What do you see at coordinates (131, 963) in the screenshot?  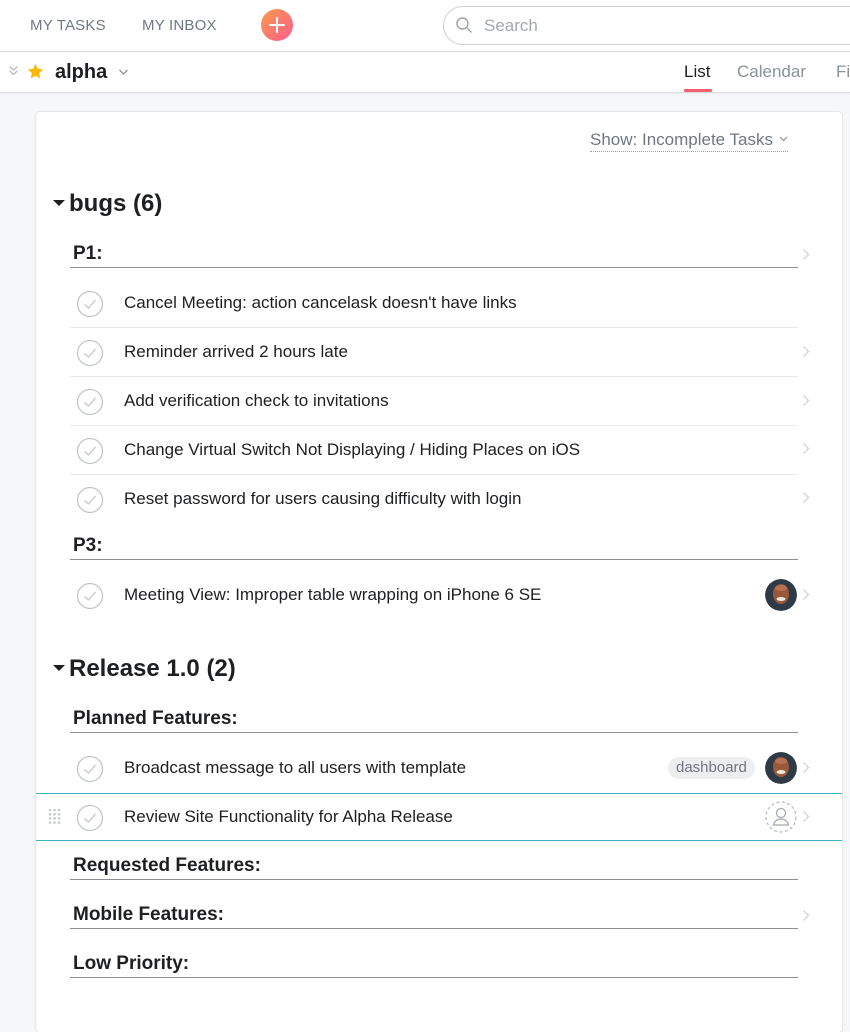 I see `group-label: Low Priority:` at bounding box center [131, 963].